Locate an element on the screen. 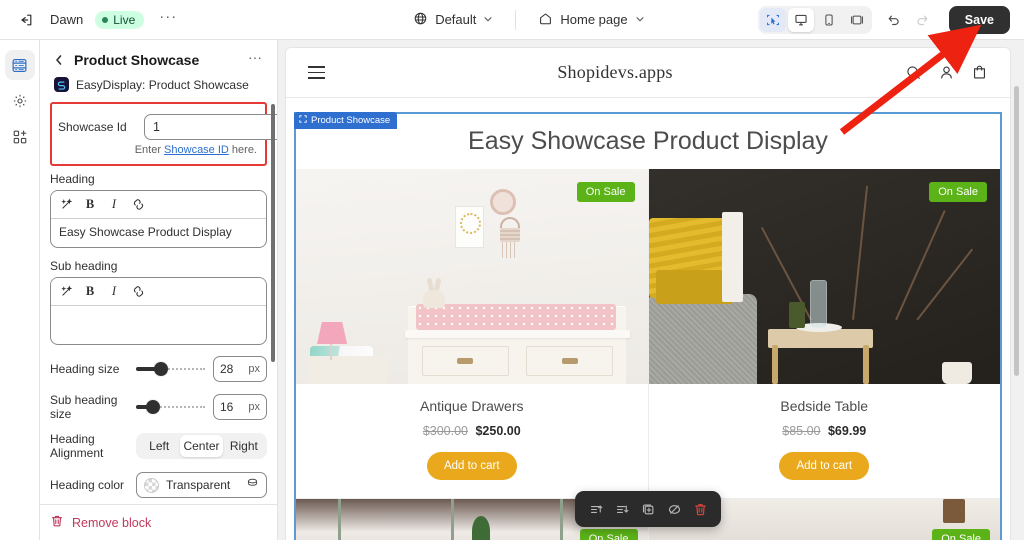  storefront-header-icons is located at coordinates (946, 72).